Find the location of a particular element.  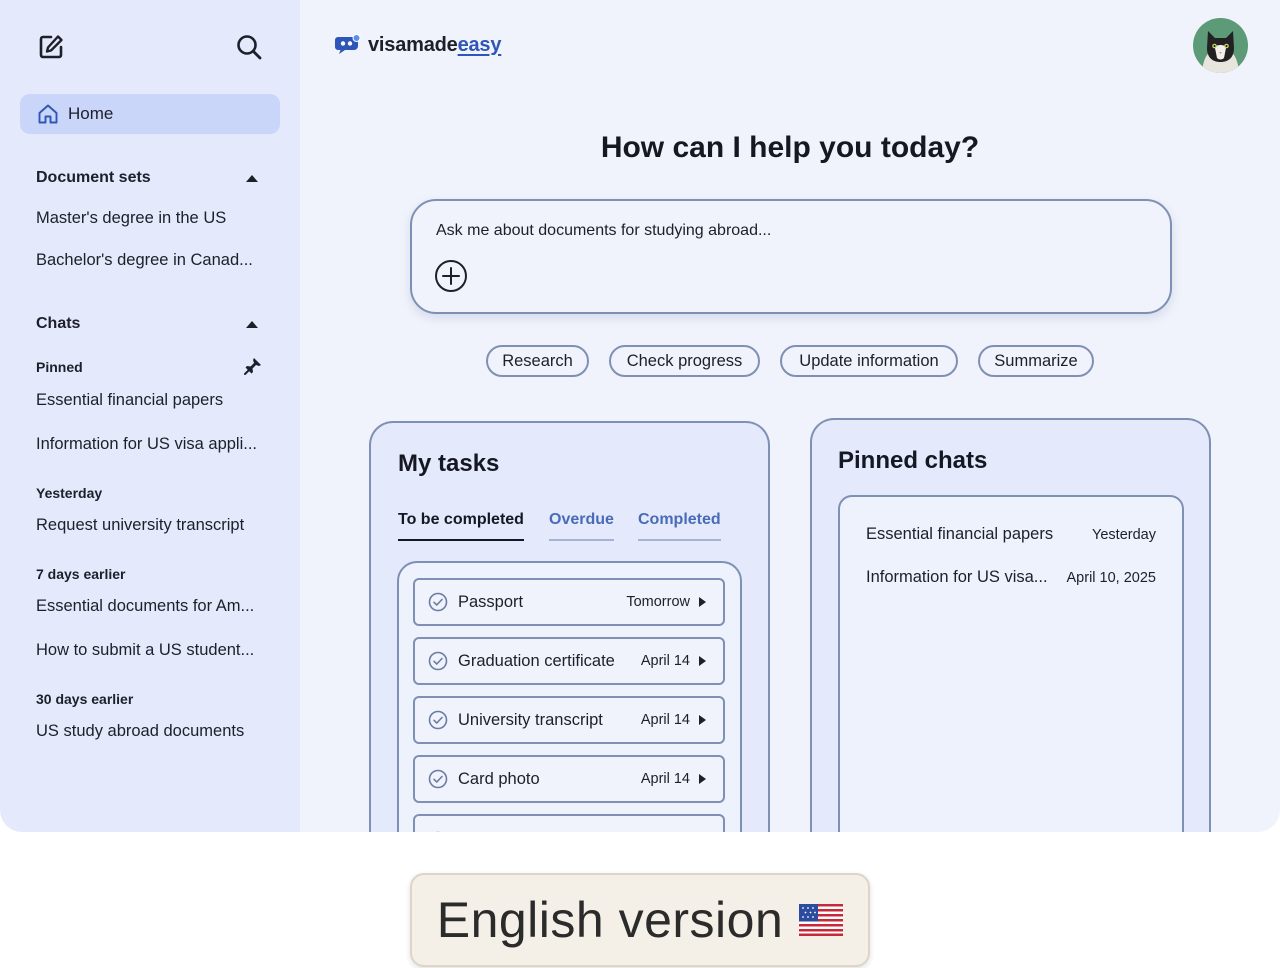

search-button is located at coordinates (249, 47).